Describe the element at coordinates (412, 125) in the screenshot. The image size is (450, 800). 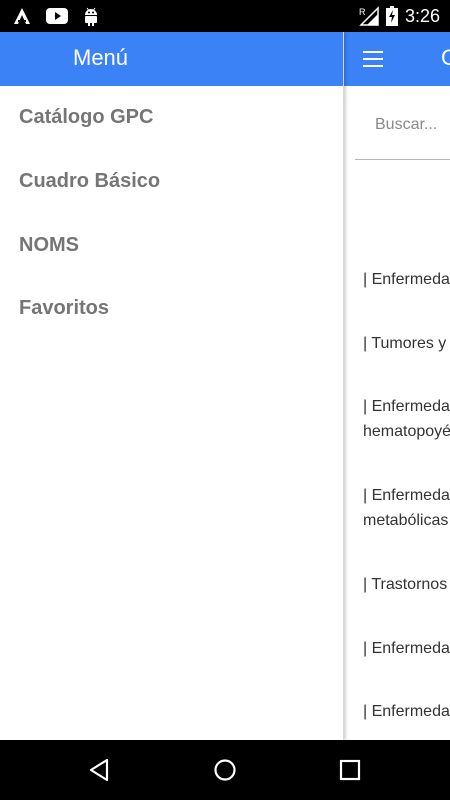
I see `search-input` at that location.